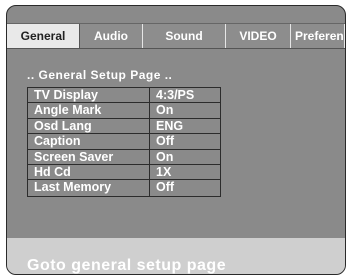 This screenshot has height=278, width=349. I want to click on setting-row-screen-saver: Screen Saver On, so click(124, 157).